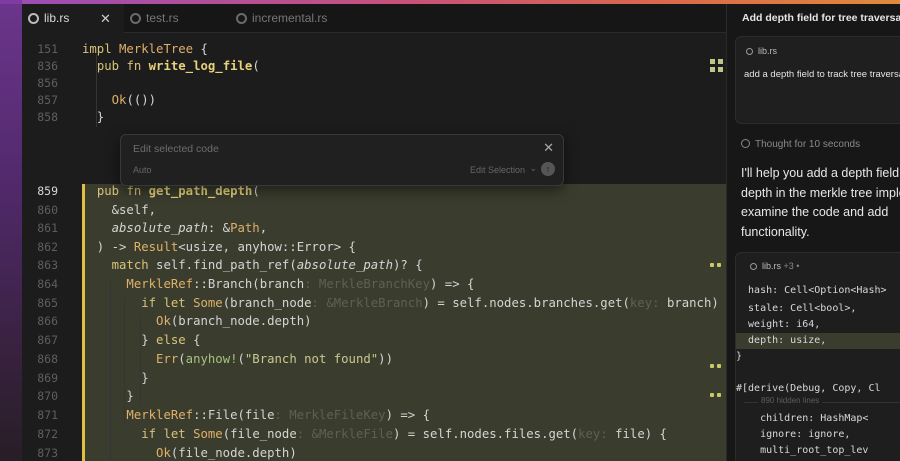  I want to click on context-file-label: lib.rs, so click(768, 51).